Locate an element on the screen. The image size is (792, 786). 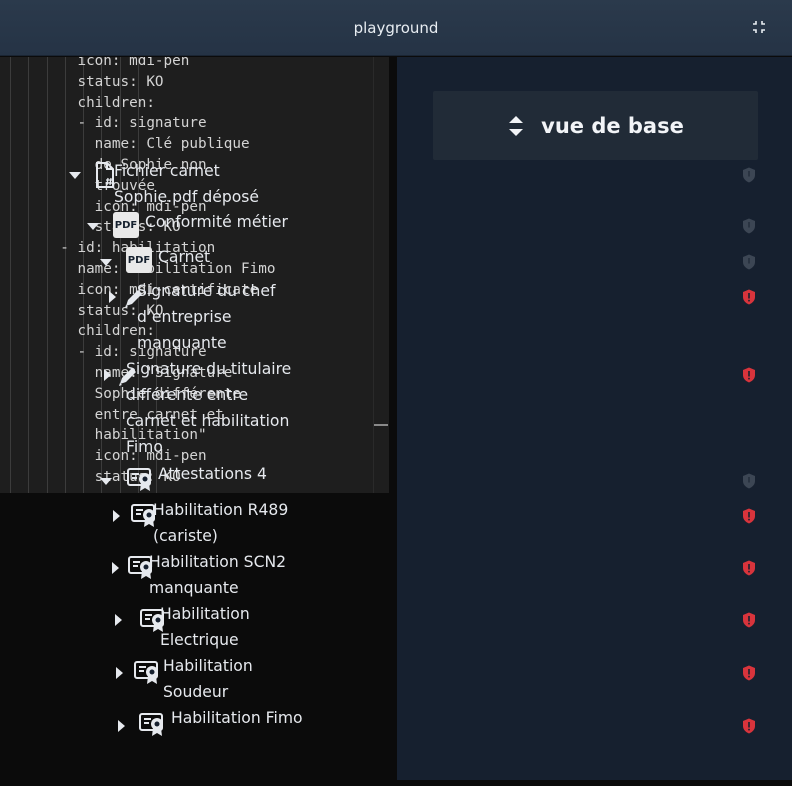
tree-node-label: Conformité métier is located at coordinates (216, 222).